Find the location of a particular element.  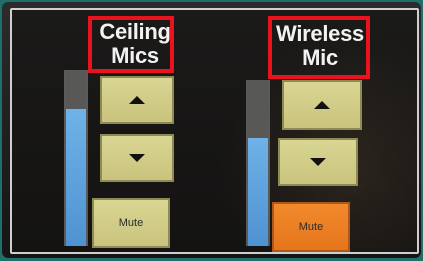

ceiling-mics-mute-button: Mute is located at coordinates (131, 223).